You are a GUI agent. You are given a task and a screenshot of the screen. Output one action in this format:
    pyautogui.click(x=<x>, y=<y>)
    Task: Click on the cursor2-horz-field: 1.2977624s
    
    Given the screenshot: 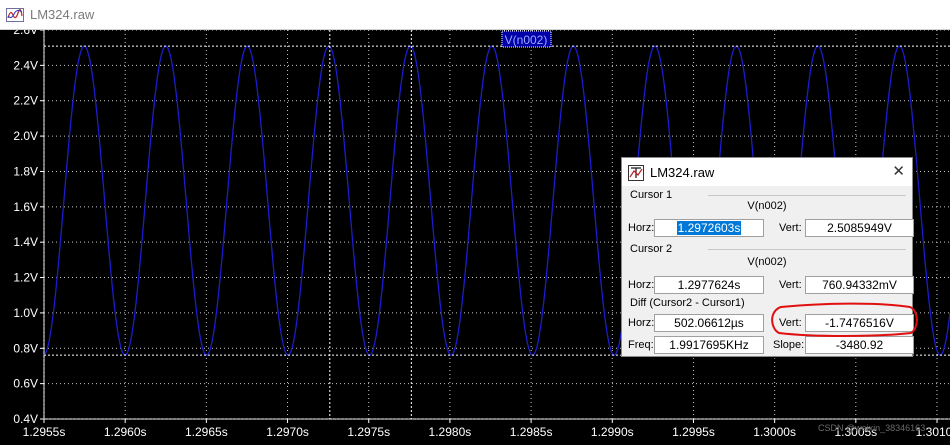 What is the action you would take?
    pyautogui.click(x=709, y=285)
    